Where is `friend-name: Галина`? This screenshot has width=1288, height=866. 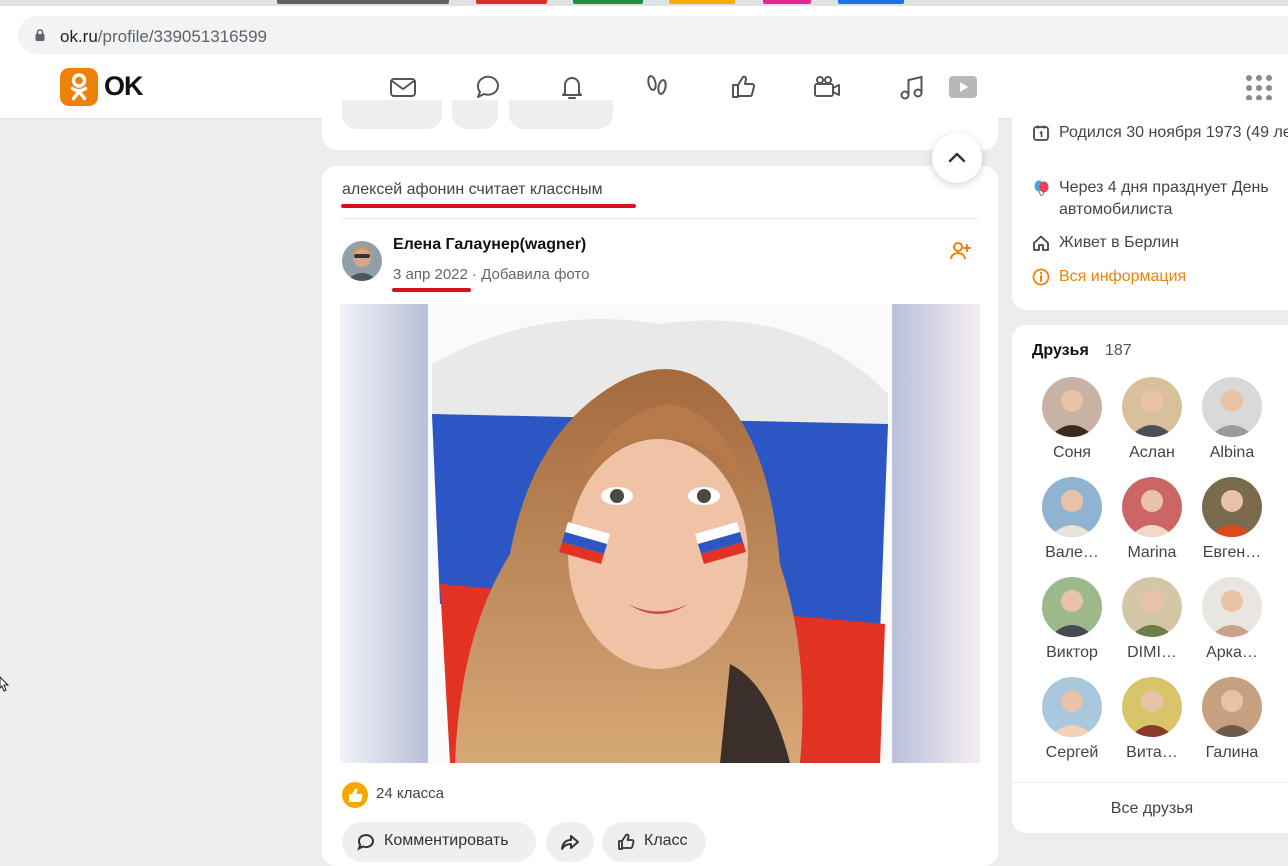 friend-name: Галина is located at coordinates (1232, 753).